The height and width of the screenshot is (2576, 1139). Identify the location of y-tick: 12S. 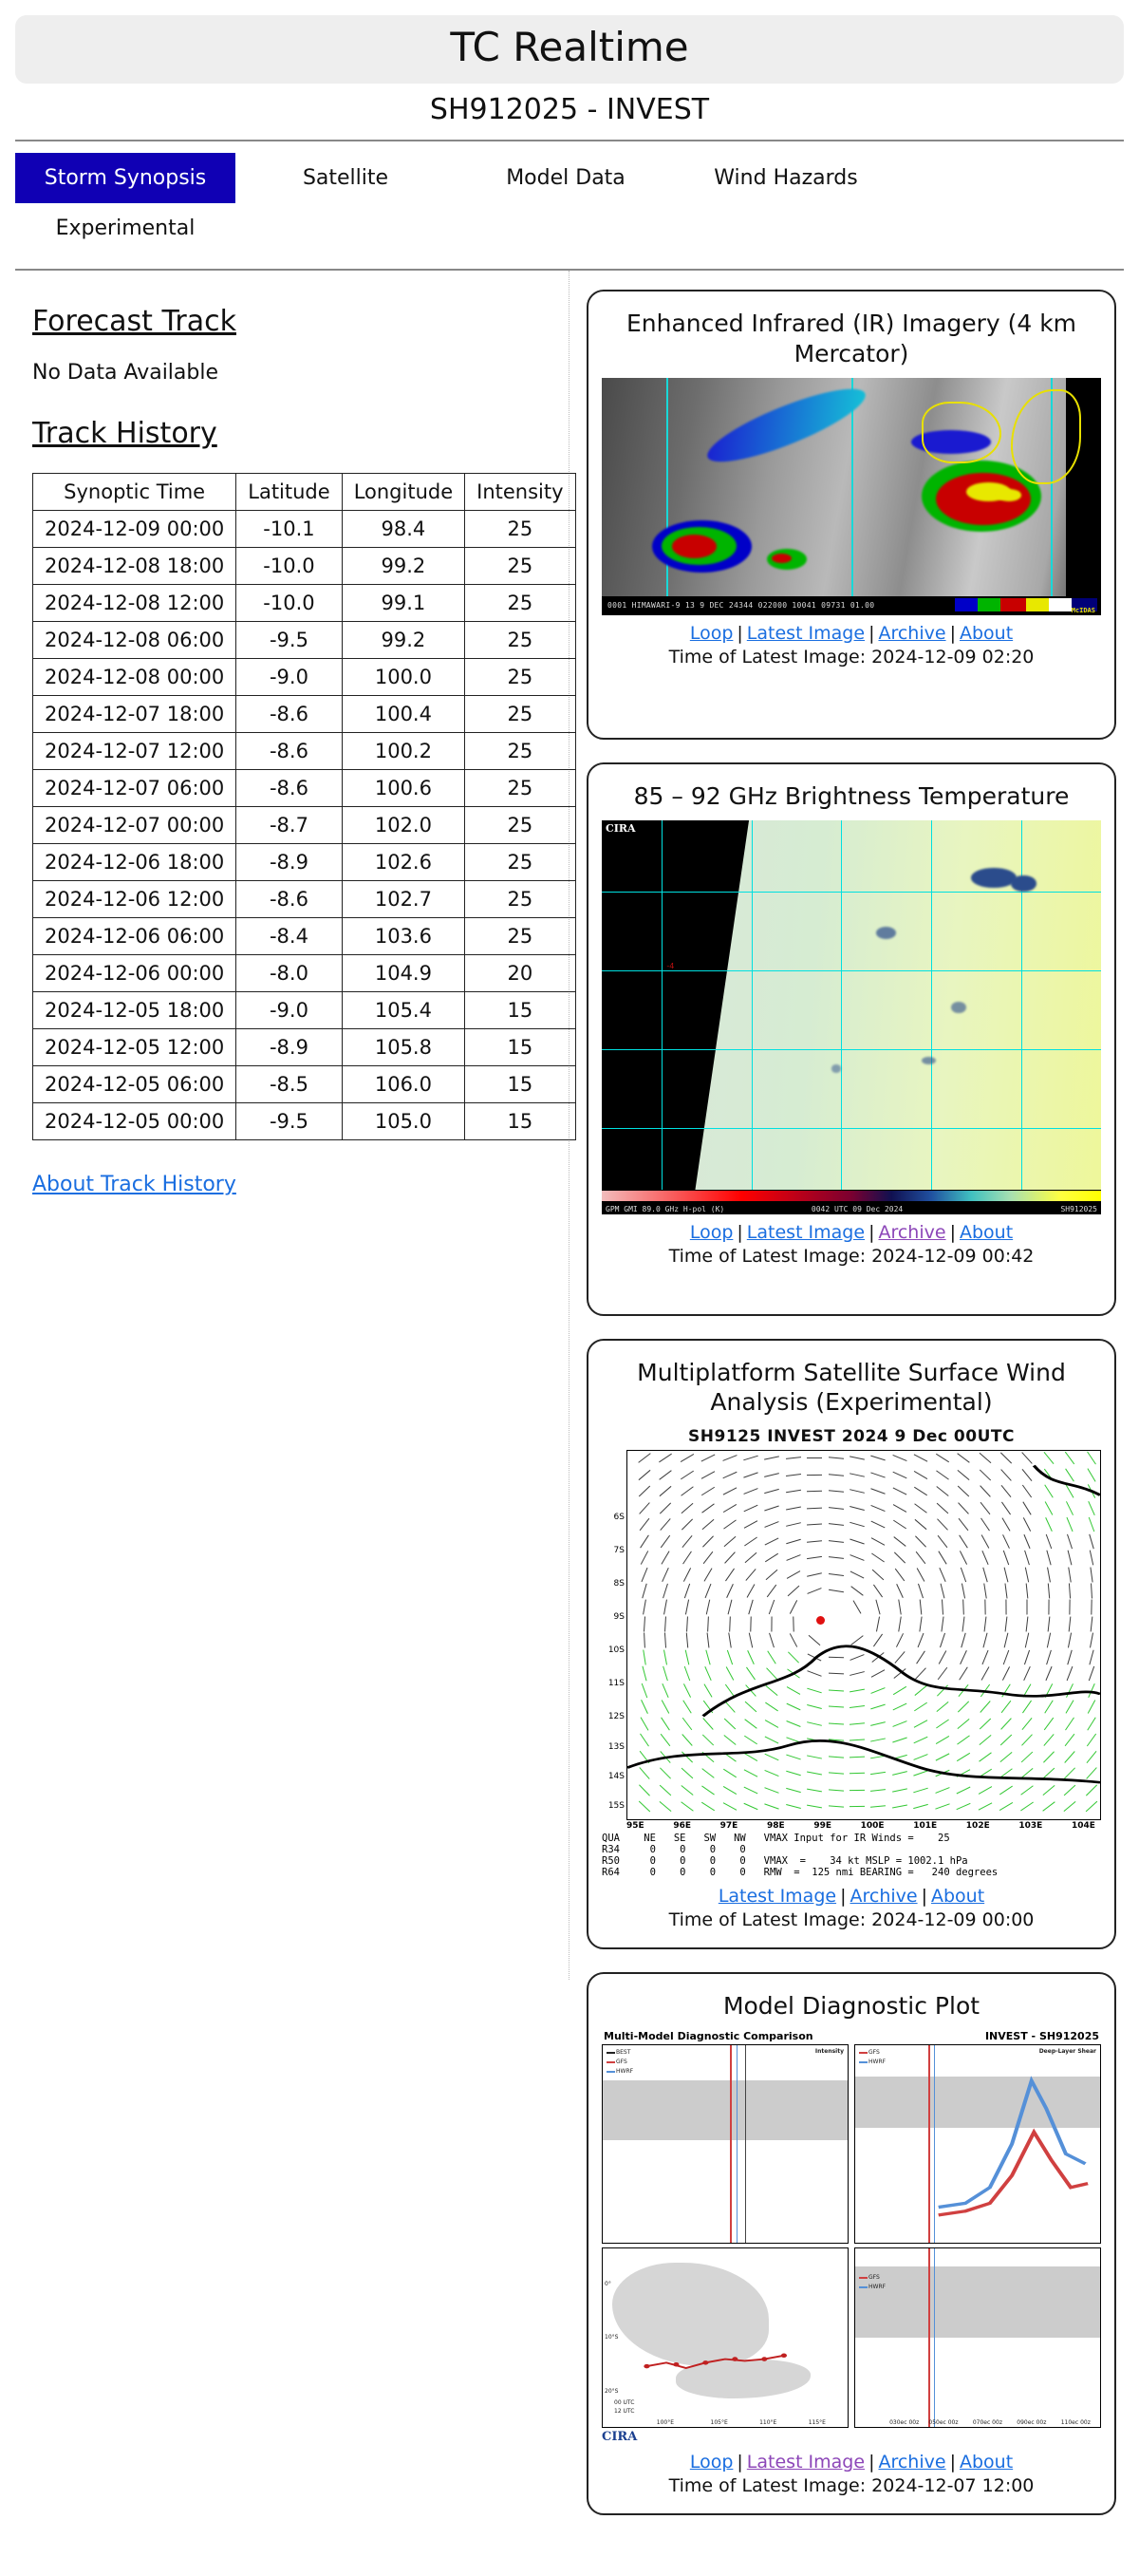
(616, 1717).